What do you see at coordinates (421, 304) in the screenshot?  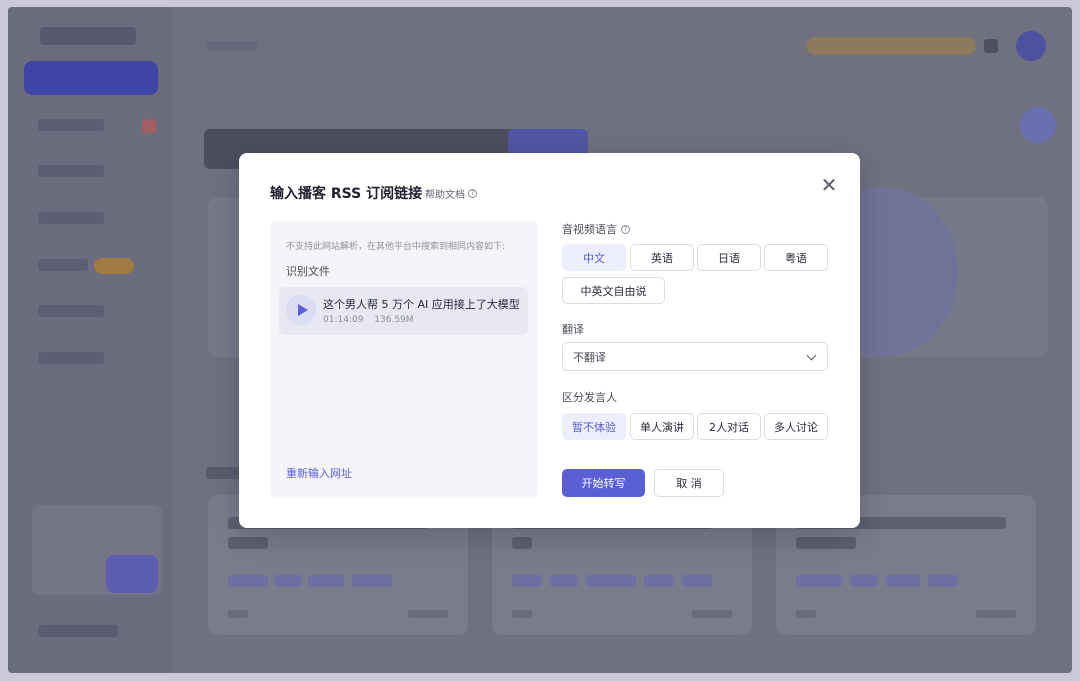 I see `file-name: 这个男人帮 5 万个 AI 应用接上了大模型` at bounding box center [421, 304].